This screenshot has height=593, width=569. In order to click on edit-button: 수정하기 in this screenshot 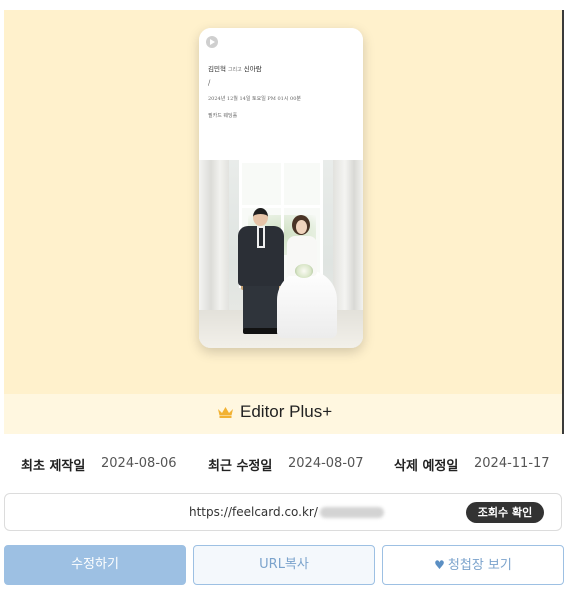, I will do `click(95, 565)`.